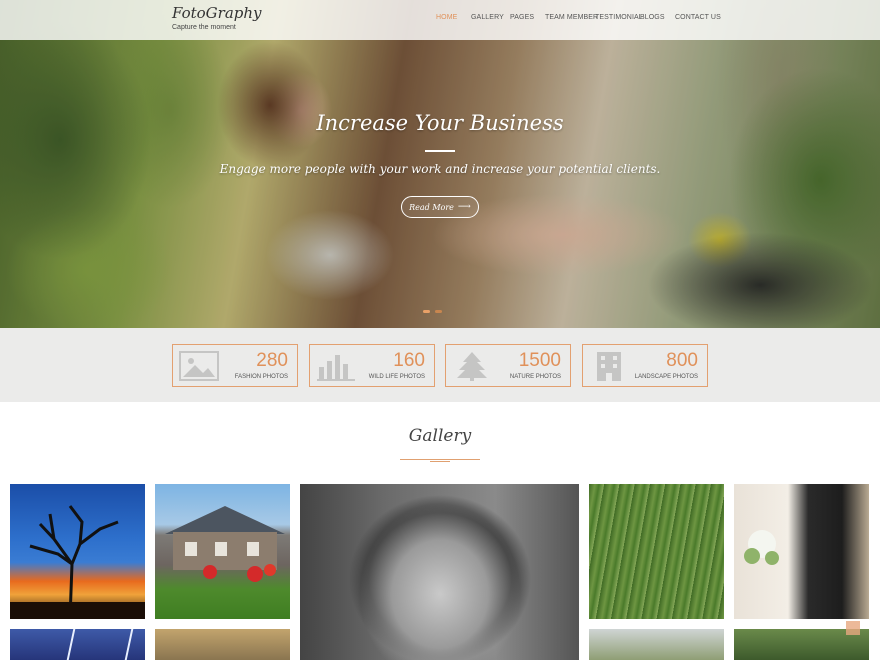 The height and width of the screenshot is (660, 880). I want to click on tree-icon, so click(472, 366).